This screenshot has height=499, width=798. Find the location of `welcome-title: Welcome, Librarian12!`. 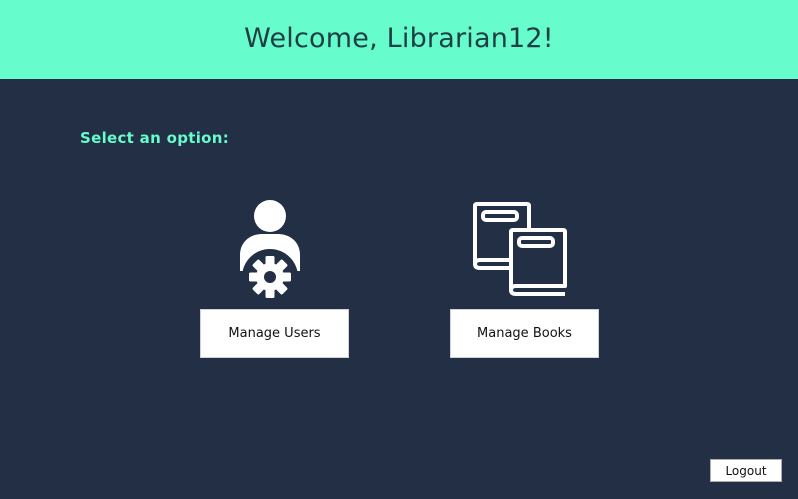

welcome-title: Welcome, Librarian12! is located at coordinates (399, 38).